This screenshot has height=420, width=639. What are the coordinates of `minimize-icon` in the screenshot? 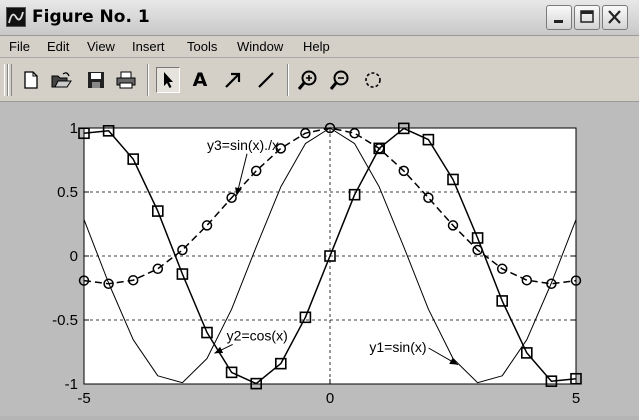 It's located at (558, 21).